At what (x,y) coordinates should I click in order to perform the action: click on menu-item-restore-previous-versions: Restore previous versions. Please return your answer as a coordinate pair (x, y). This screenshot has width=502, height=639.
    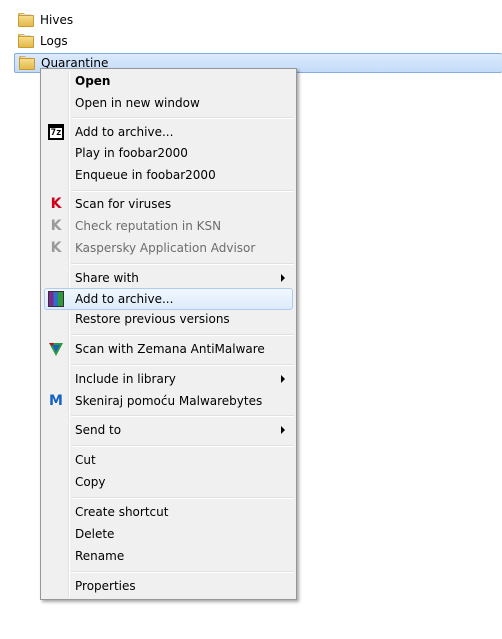
    Looking at the image, I should click on (168, 319).